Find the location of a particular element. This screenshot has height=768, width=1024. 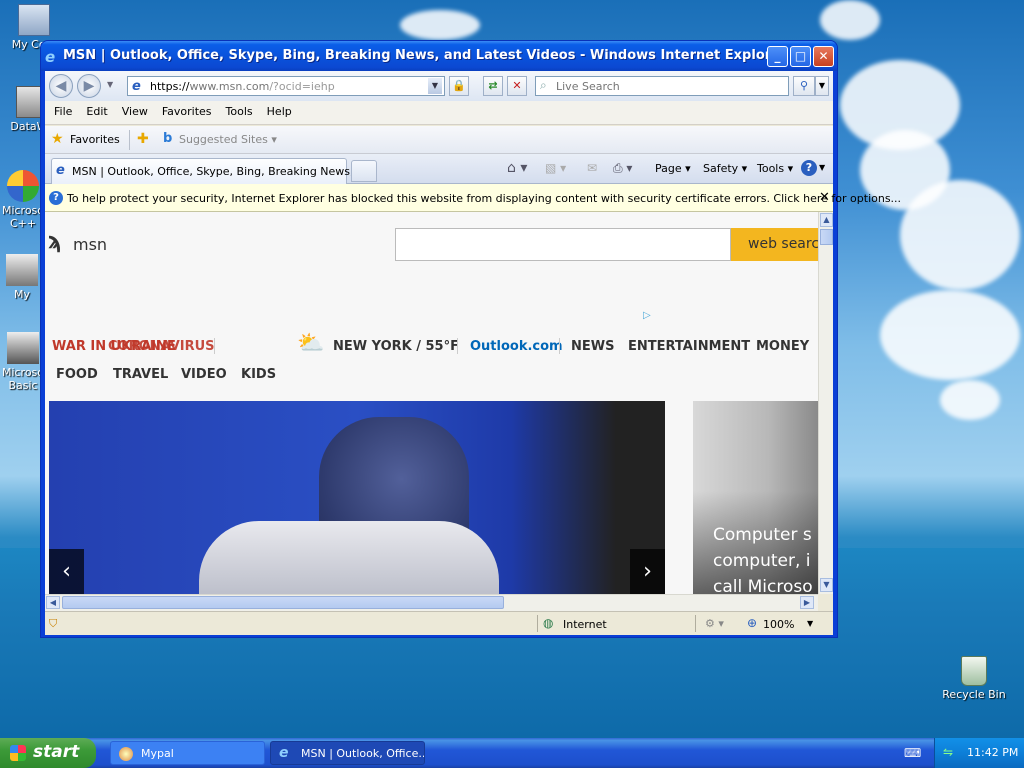

web-search-button: web search is located at coordinates (774, 244).